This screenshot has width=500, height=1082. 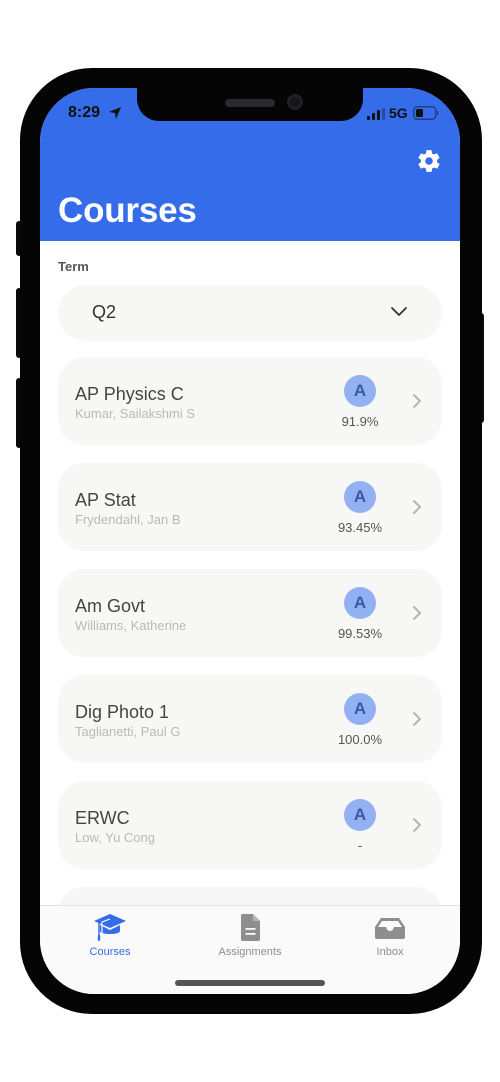 What do you see at coordinates (102, 818) in the screenshot?
I see `course-name: ERWC` at bounding box center [102, 818].